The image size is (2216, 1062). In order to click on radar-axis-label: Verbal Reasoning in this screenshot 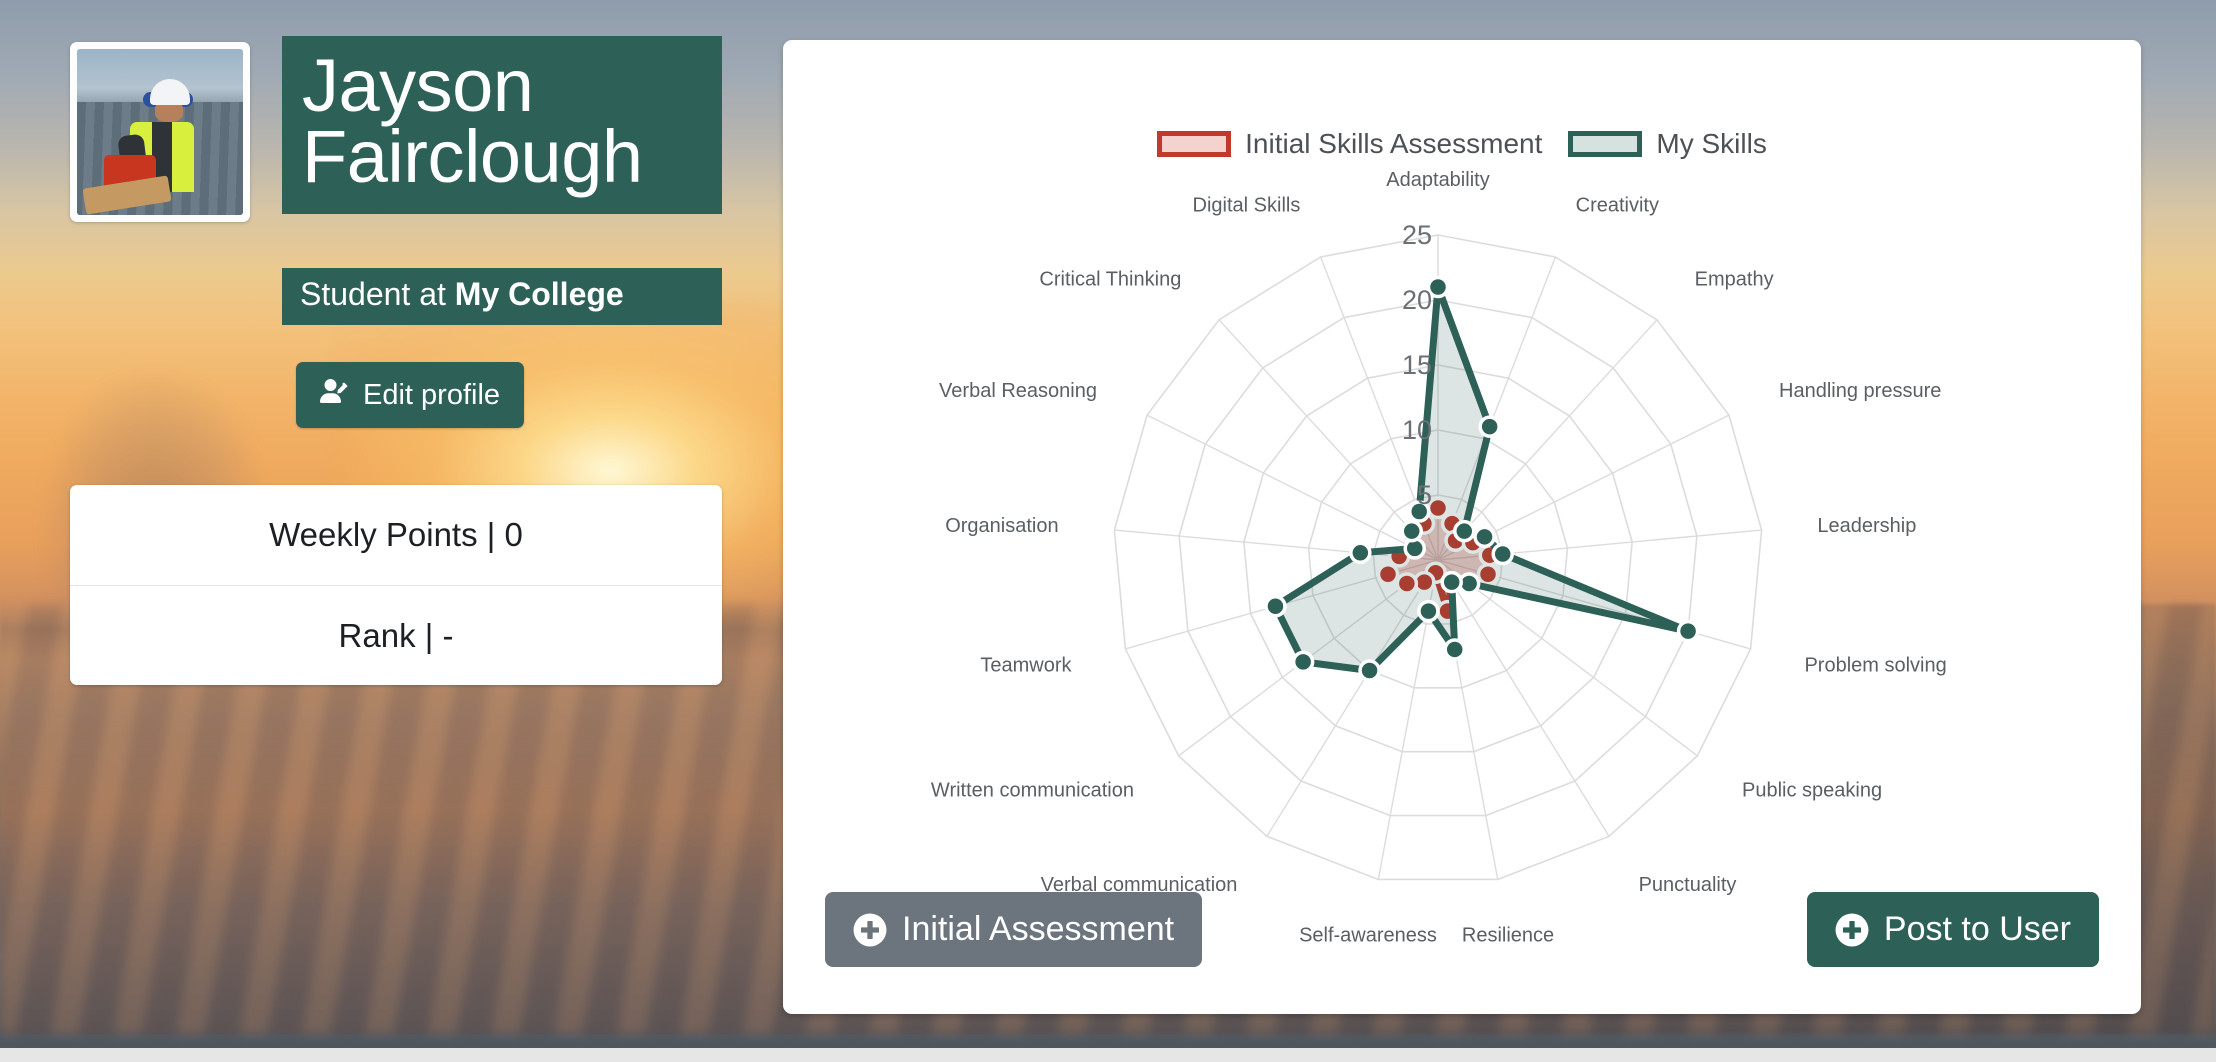, I will do `click(1018, 391)`.